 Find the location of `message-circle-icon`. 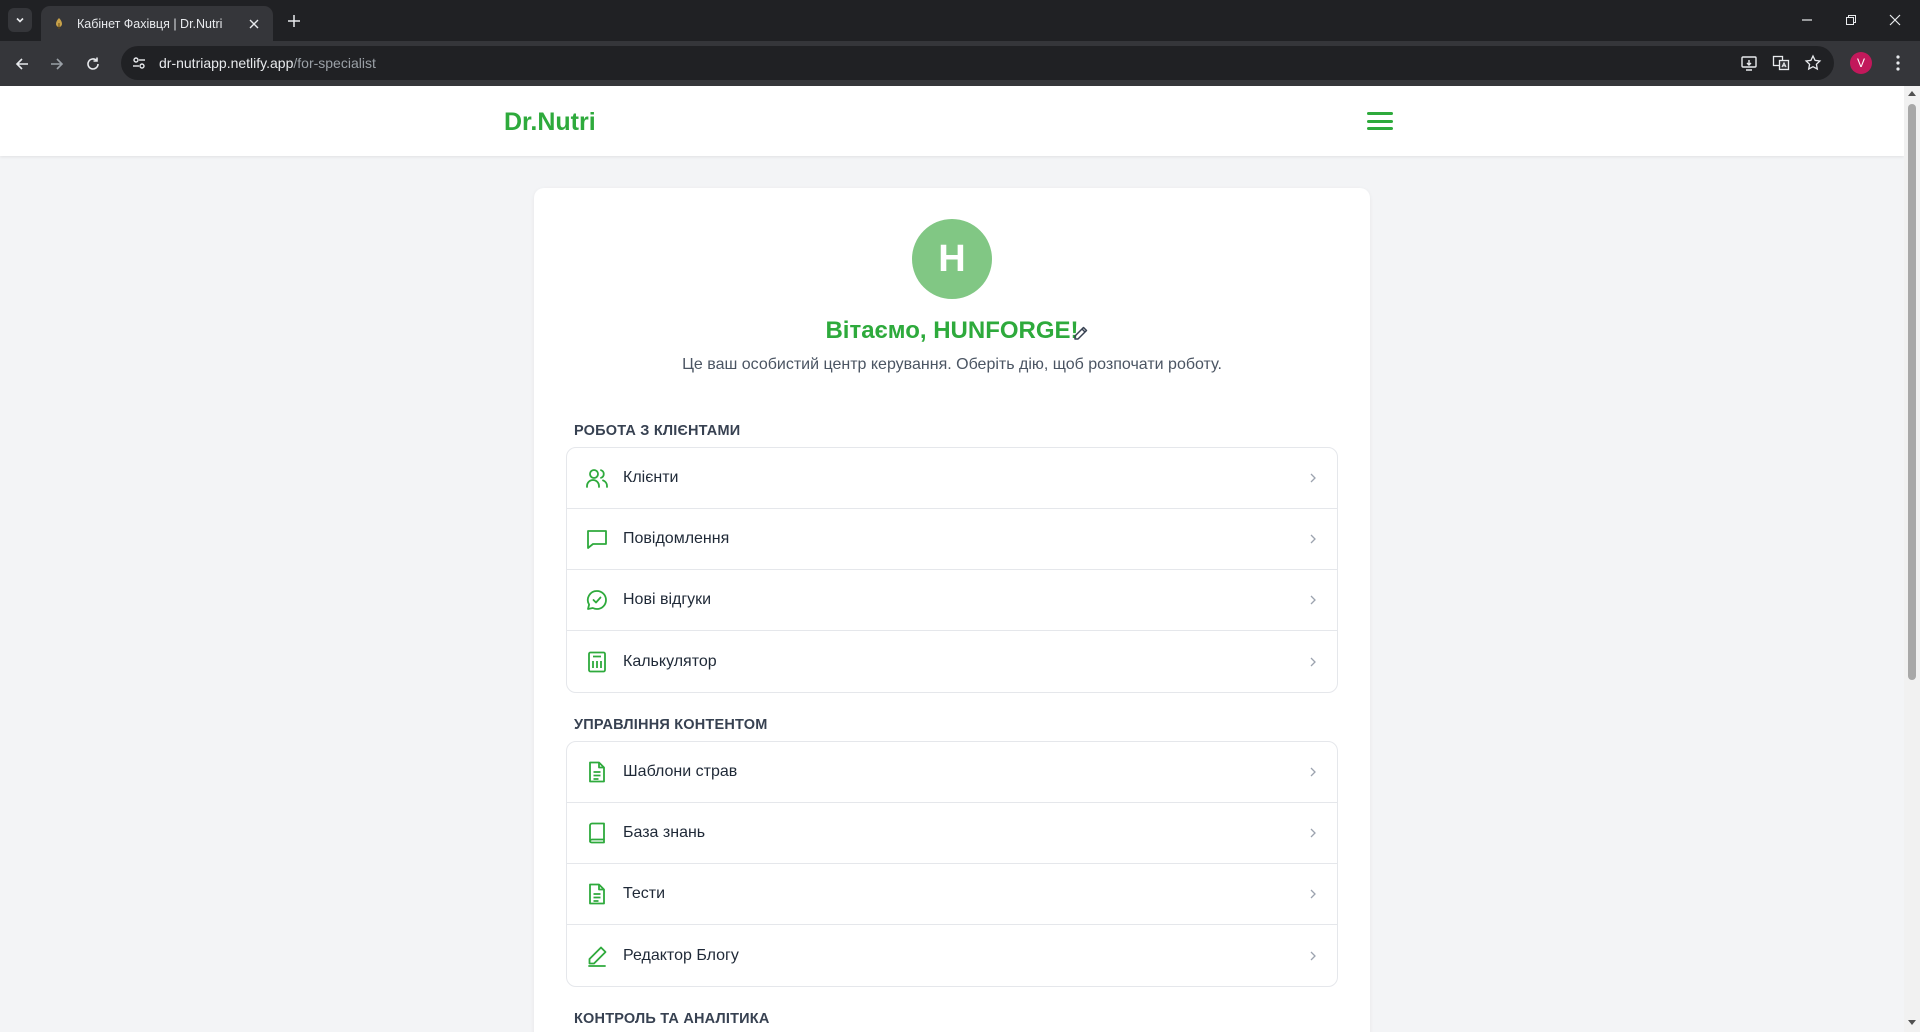

message-circle-icon is located at coordinates (597, 600).